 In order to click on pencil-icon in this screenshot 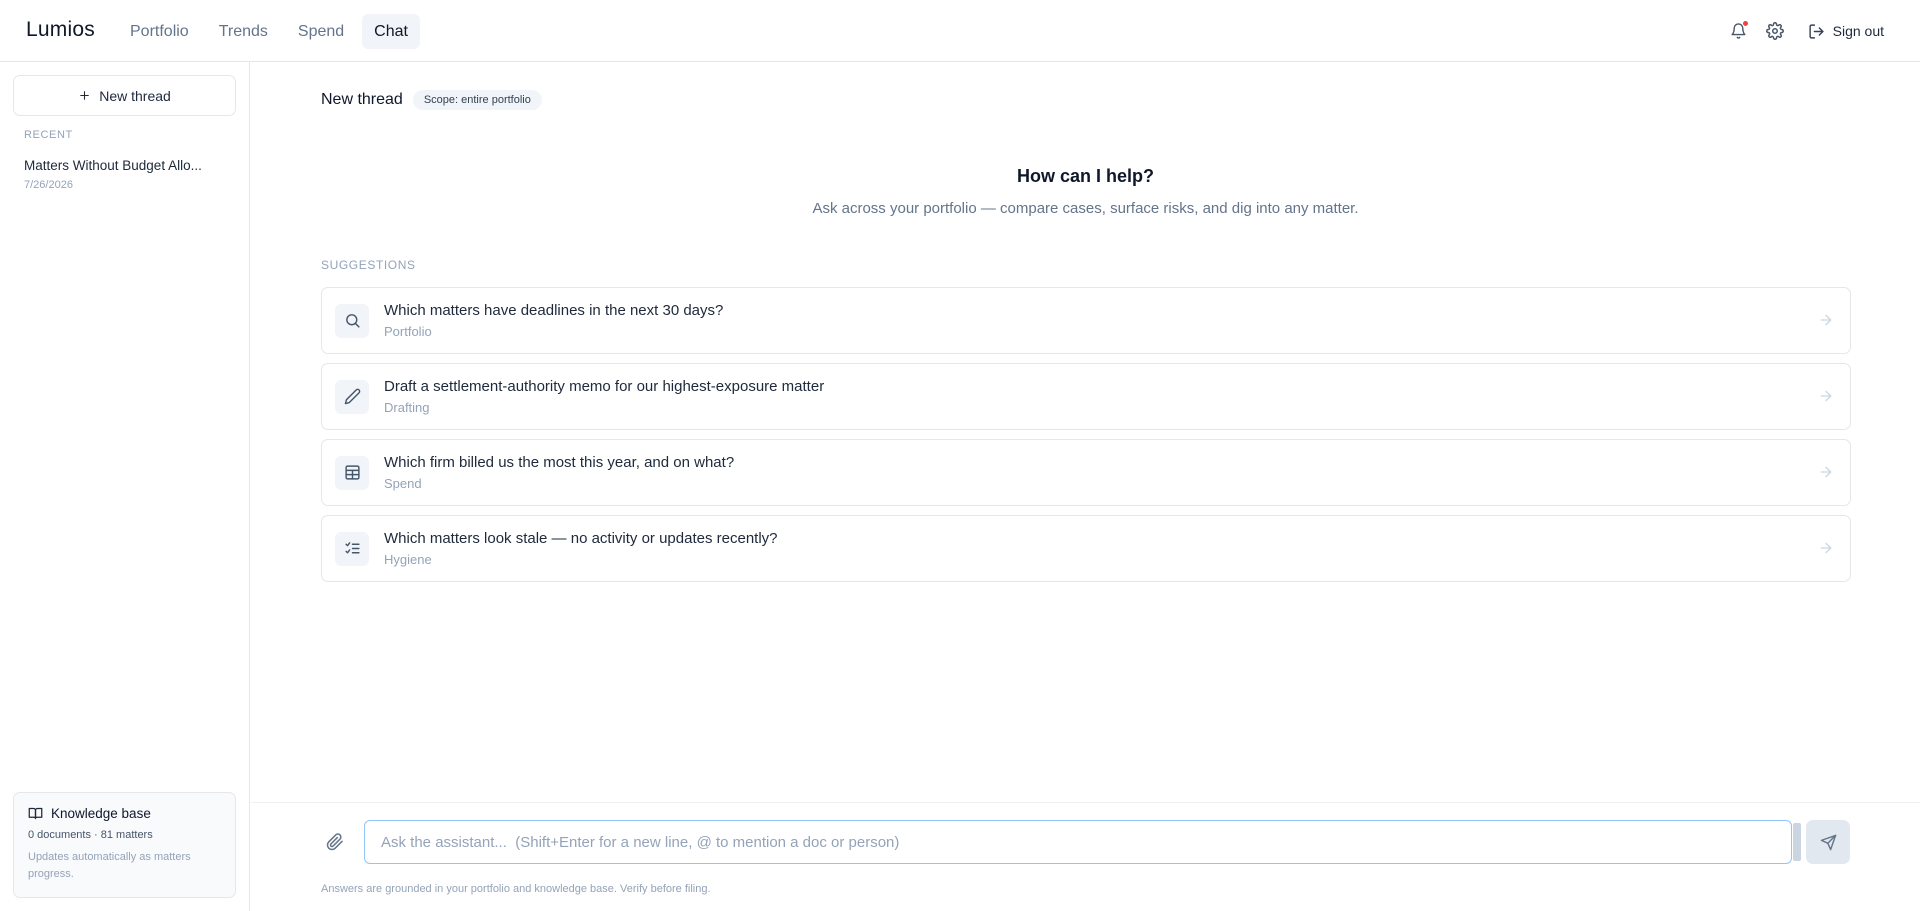, I will do `click(352, 396)`.